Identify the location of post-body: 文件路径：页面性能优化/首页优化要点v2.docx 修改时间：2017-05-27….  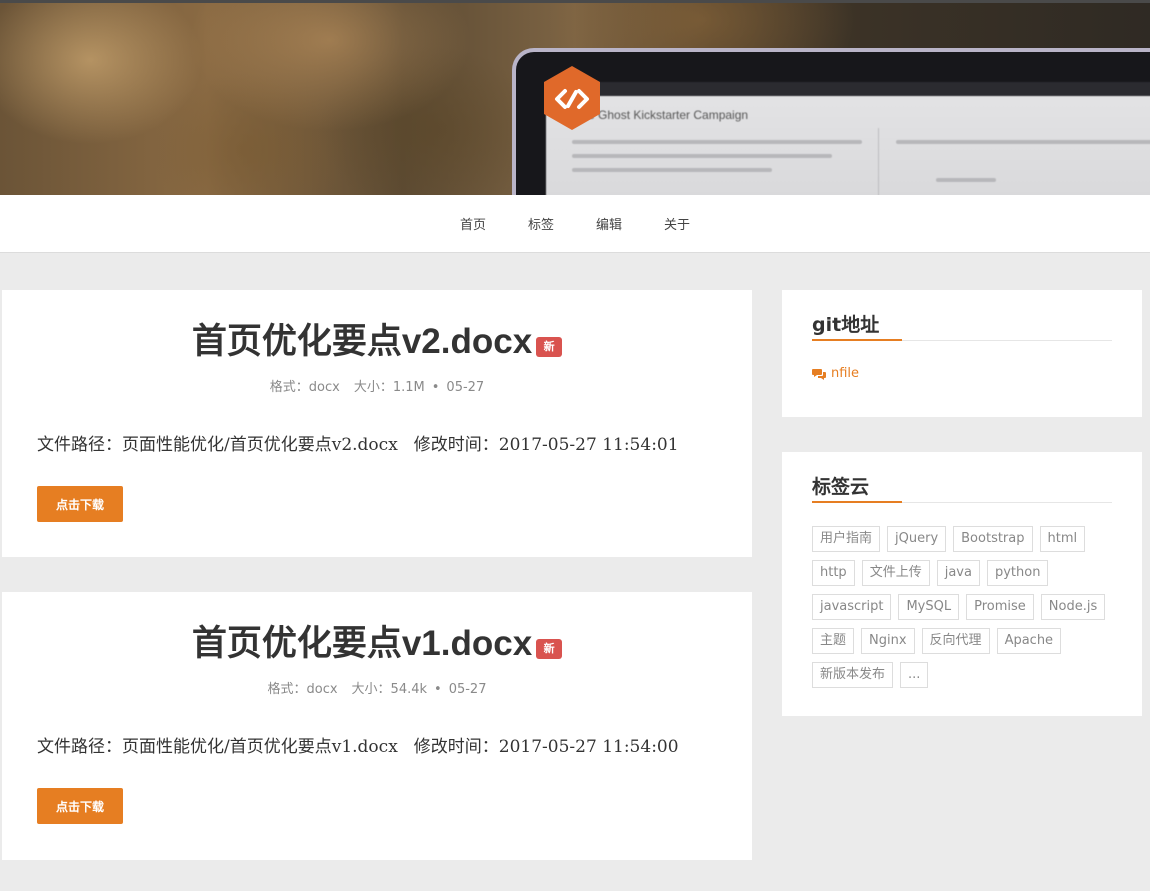
(358, 442).